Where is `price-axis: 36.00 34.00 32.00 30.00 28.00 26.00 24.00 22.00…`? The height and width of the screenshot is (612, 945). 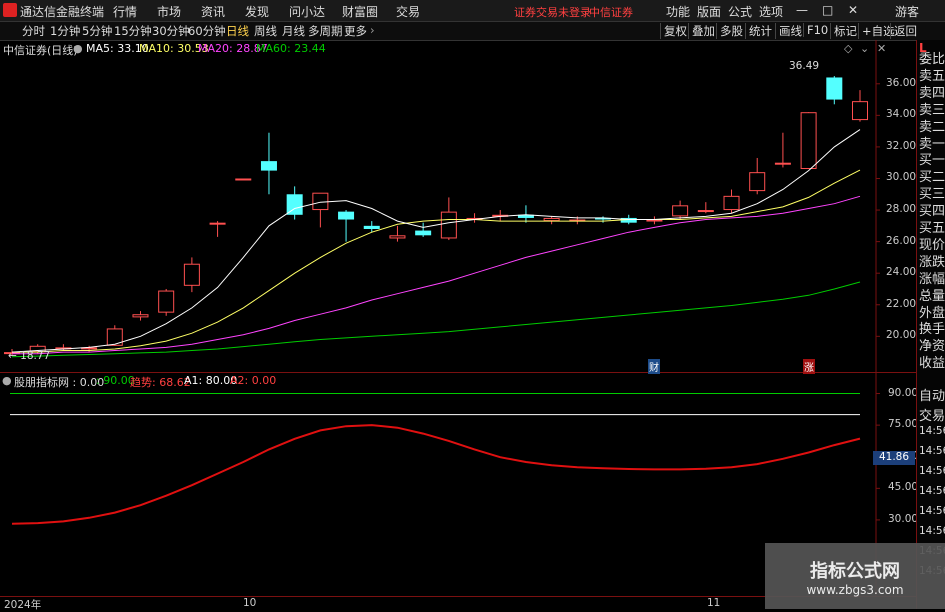
price-axis: 36.00 34.00 32.00 30.00 28.00 26.00 24.00 22.00… is located at coordinates (896, 206).